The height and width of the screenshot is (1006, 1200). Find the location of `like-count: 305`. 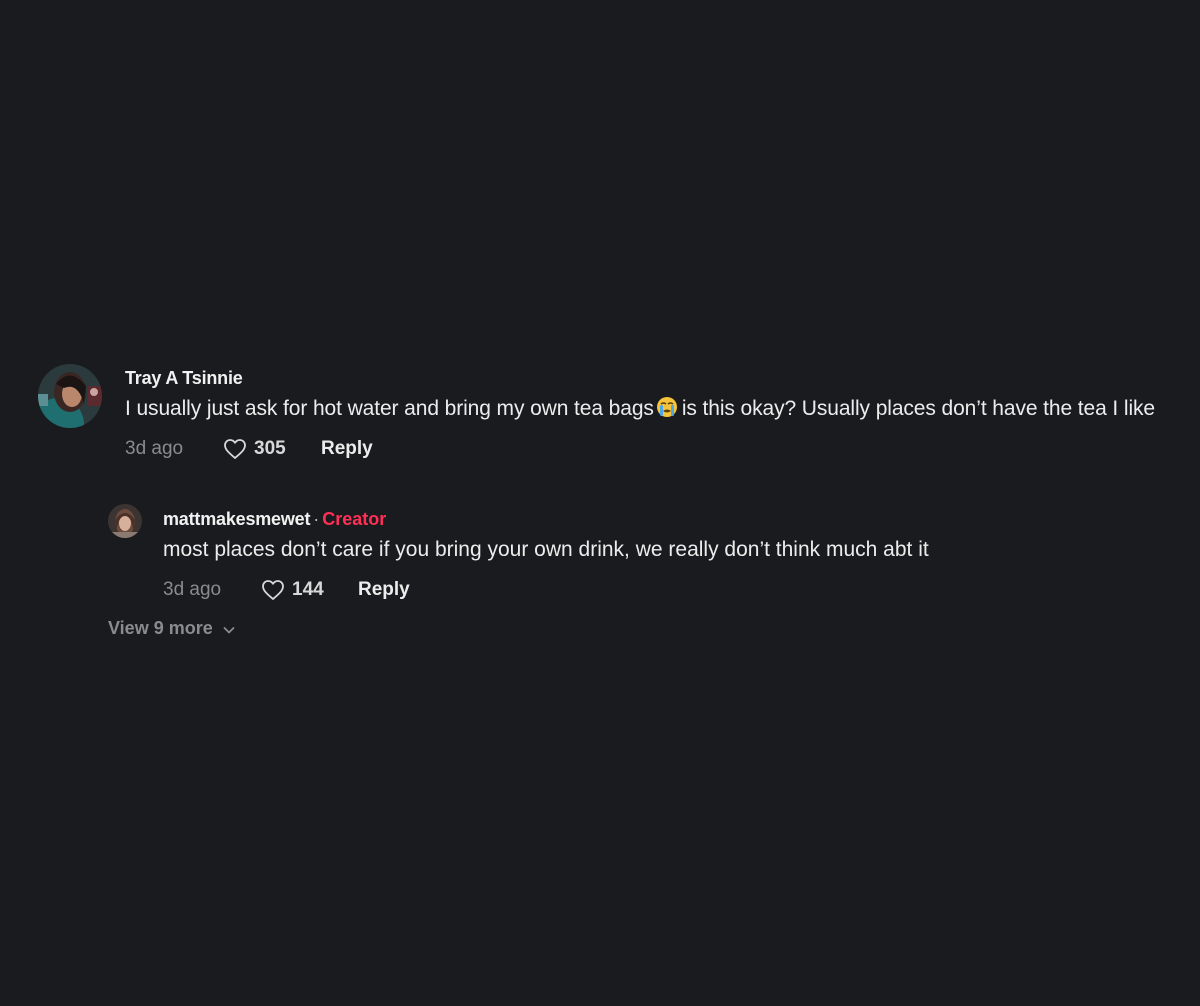

like-count: 305 is located at coordinates (270, 448).